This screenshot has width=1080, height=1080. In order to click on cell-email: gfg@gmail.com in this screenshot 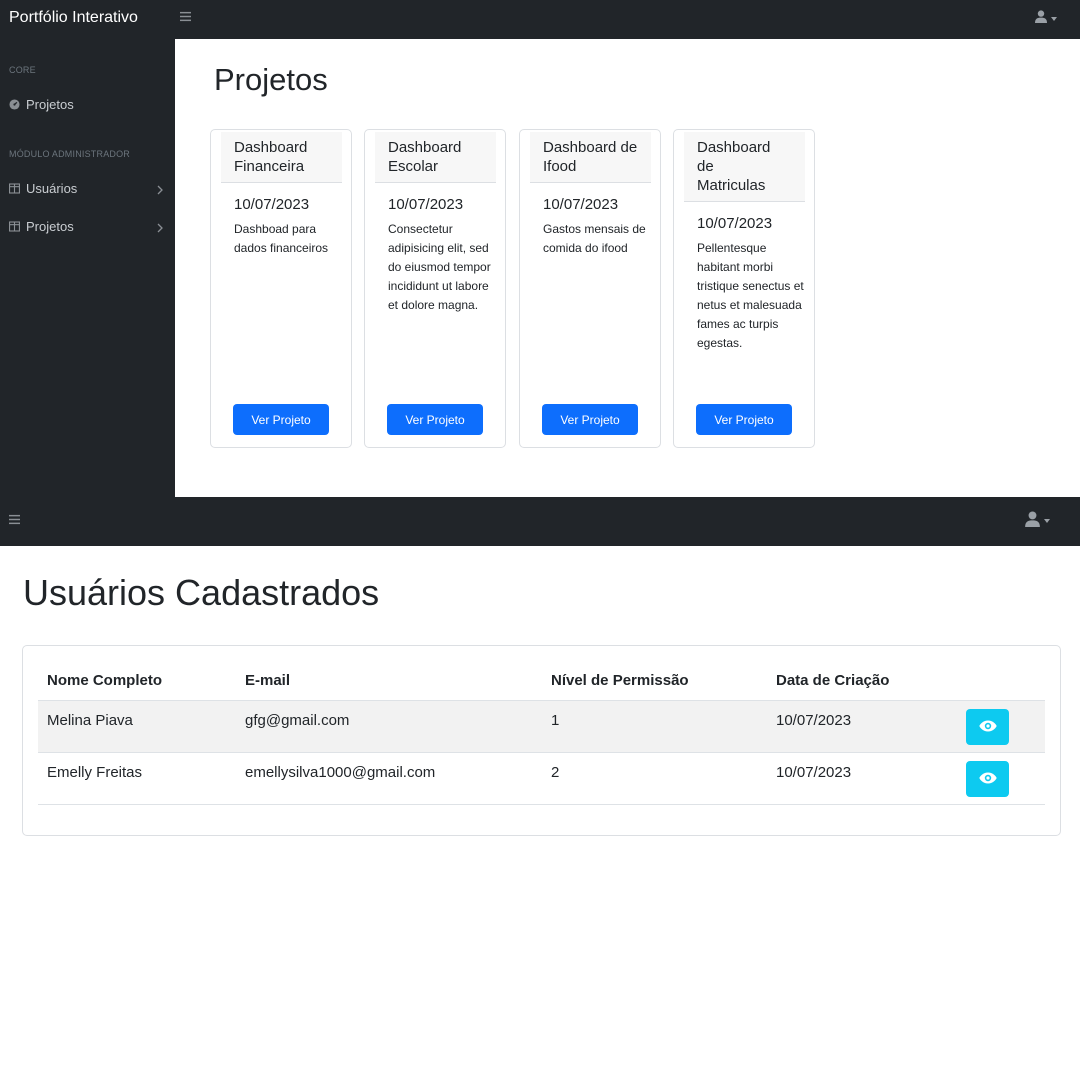, I will do `click(297, 720)`.